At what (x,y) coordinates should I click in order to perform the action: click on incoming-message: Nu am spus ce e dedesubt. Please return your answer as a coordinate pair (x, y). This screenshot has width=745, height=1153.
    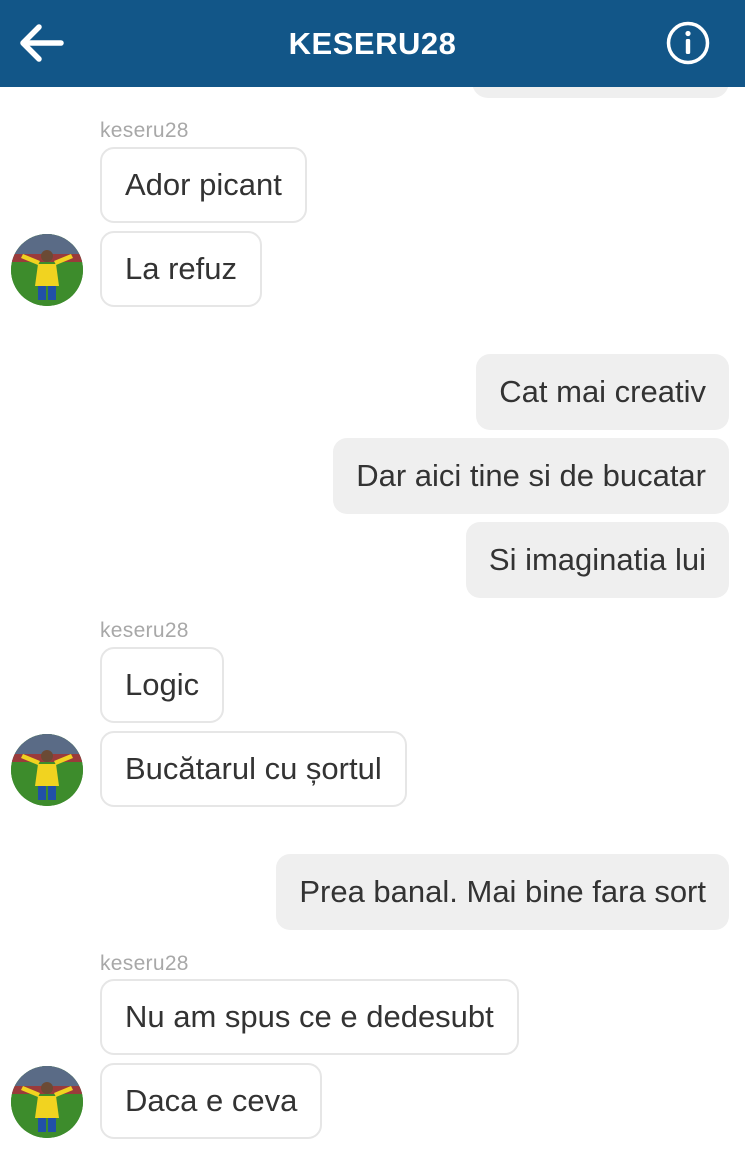
    Looking at the image, I should click on (309, 1017).